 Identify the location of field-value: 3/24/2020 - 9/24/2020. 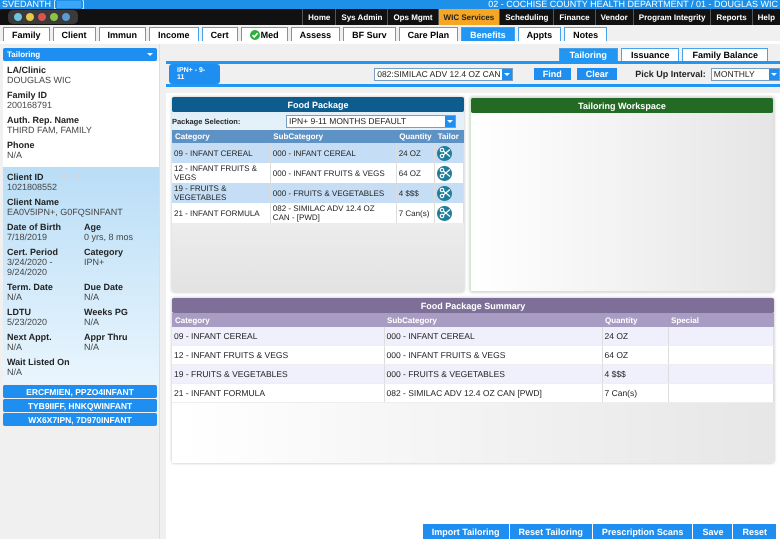
(30, 267).